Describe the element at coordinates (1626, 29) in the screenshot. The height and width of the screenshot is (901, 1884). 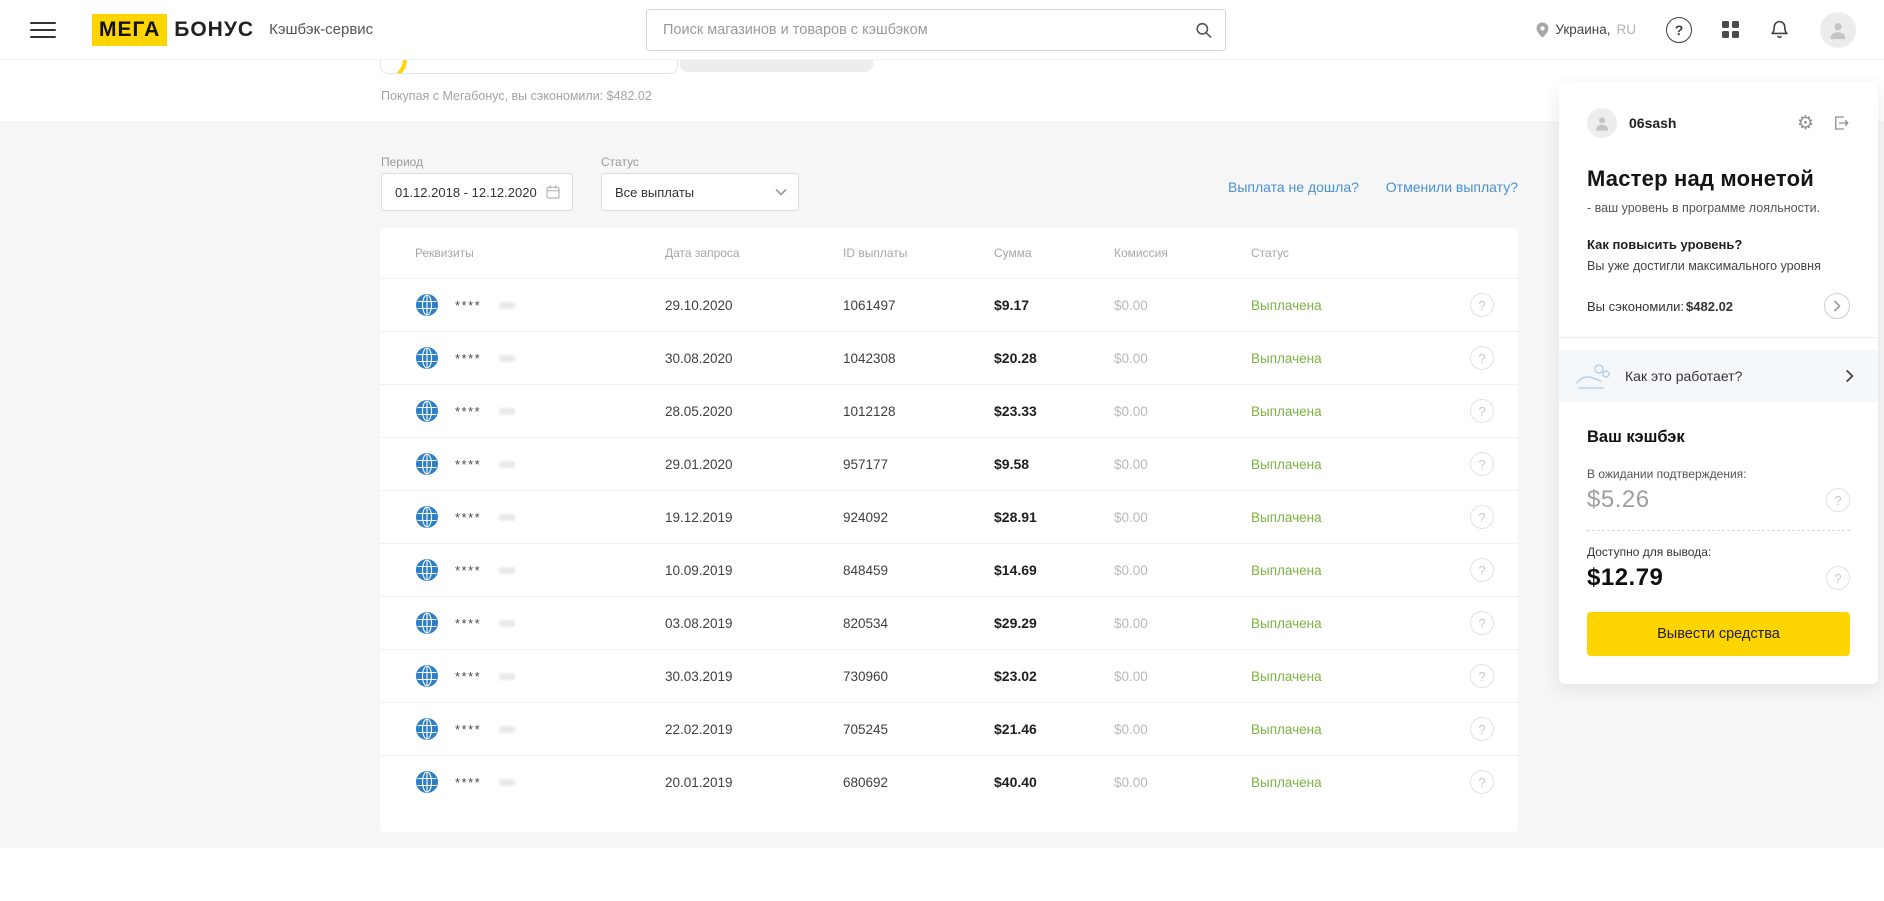
I see `region-code: RU` at that location.